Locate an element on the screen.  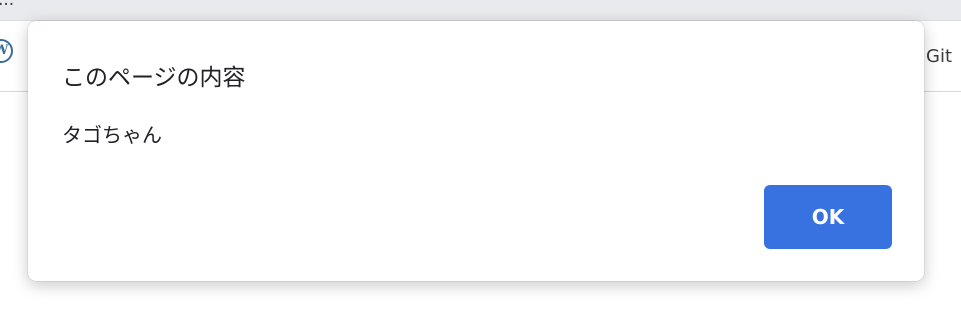
dialog-title: このページの内容 is located at coordinates (154, 78).